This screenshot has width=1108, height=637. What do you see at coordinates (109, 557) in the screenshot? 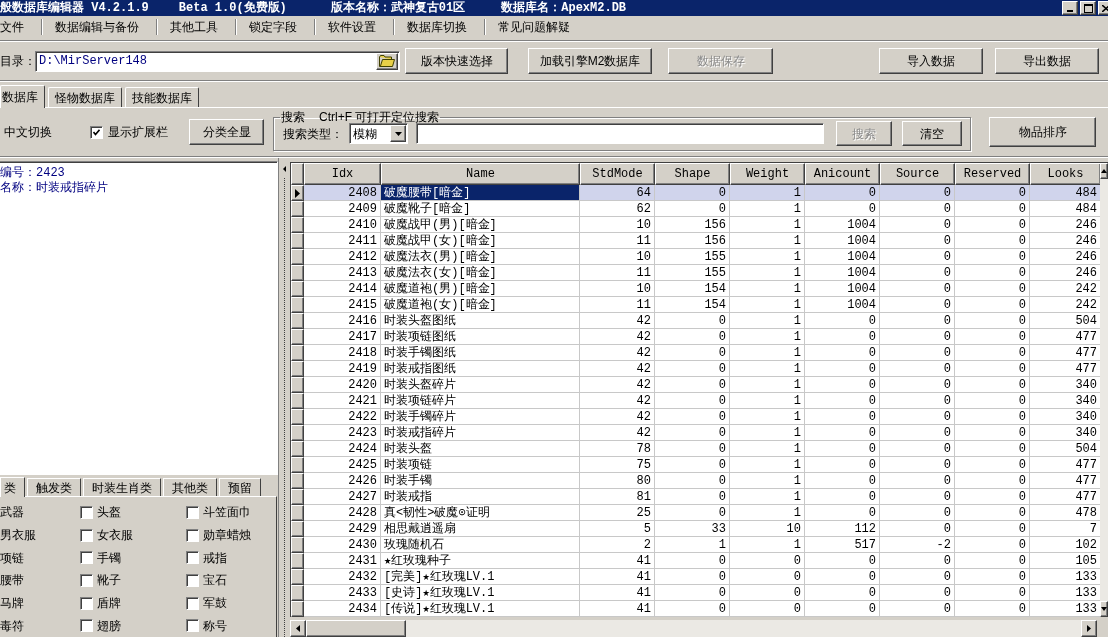
I see `category-label: 手镯` at bounding box center [109, 557].